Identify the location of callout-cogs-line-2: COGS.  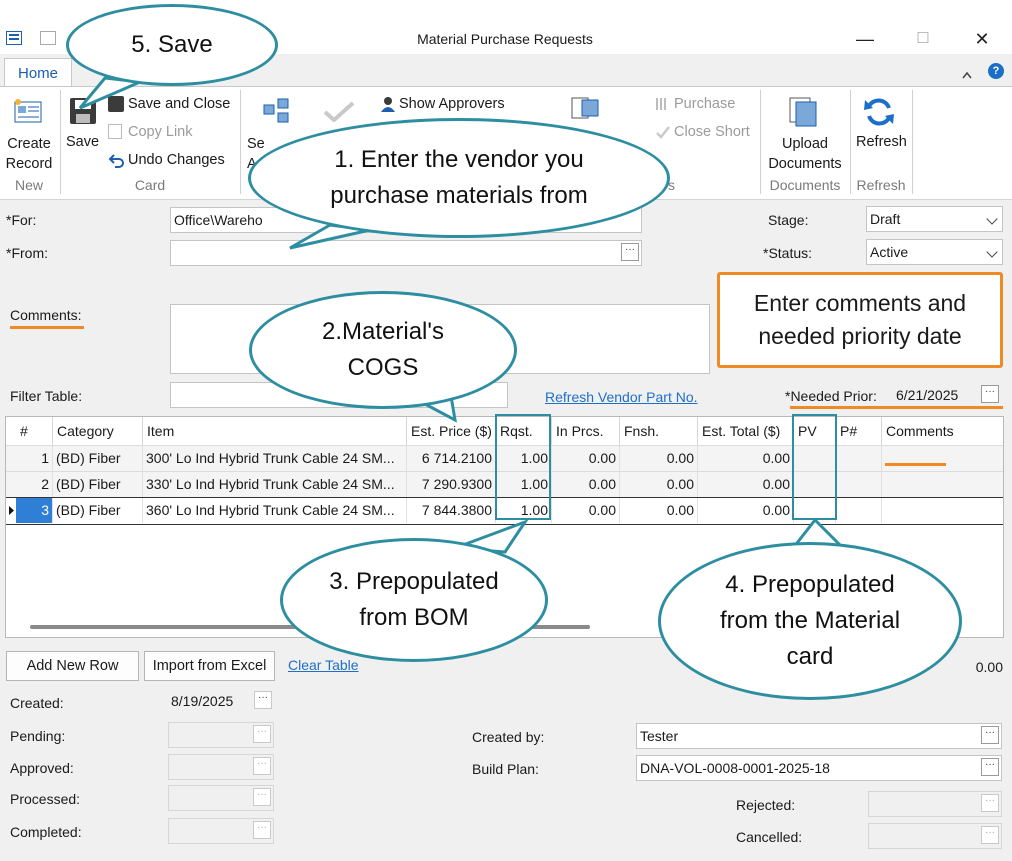
(383, 367).